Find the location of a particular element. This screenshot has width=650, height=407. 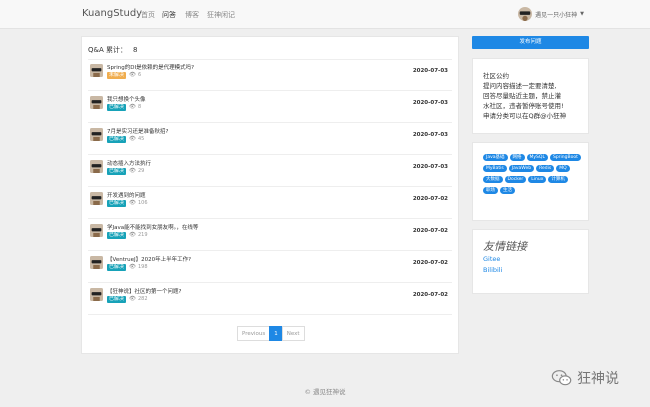

notice-line: 水社区，违者暂停账号使用! is located at coordinates (523, 106).